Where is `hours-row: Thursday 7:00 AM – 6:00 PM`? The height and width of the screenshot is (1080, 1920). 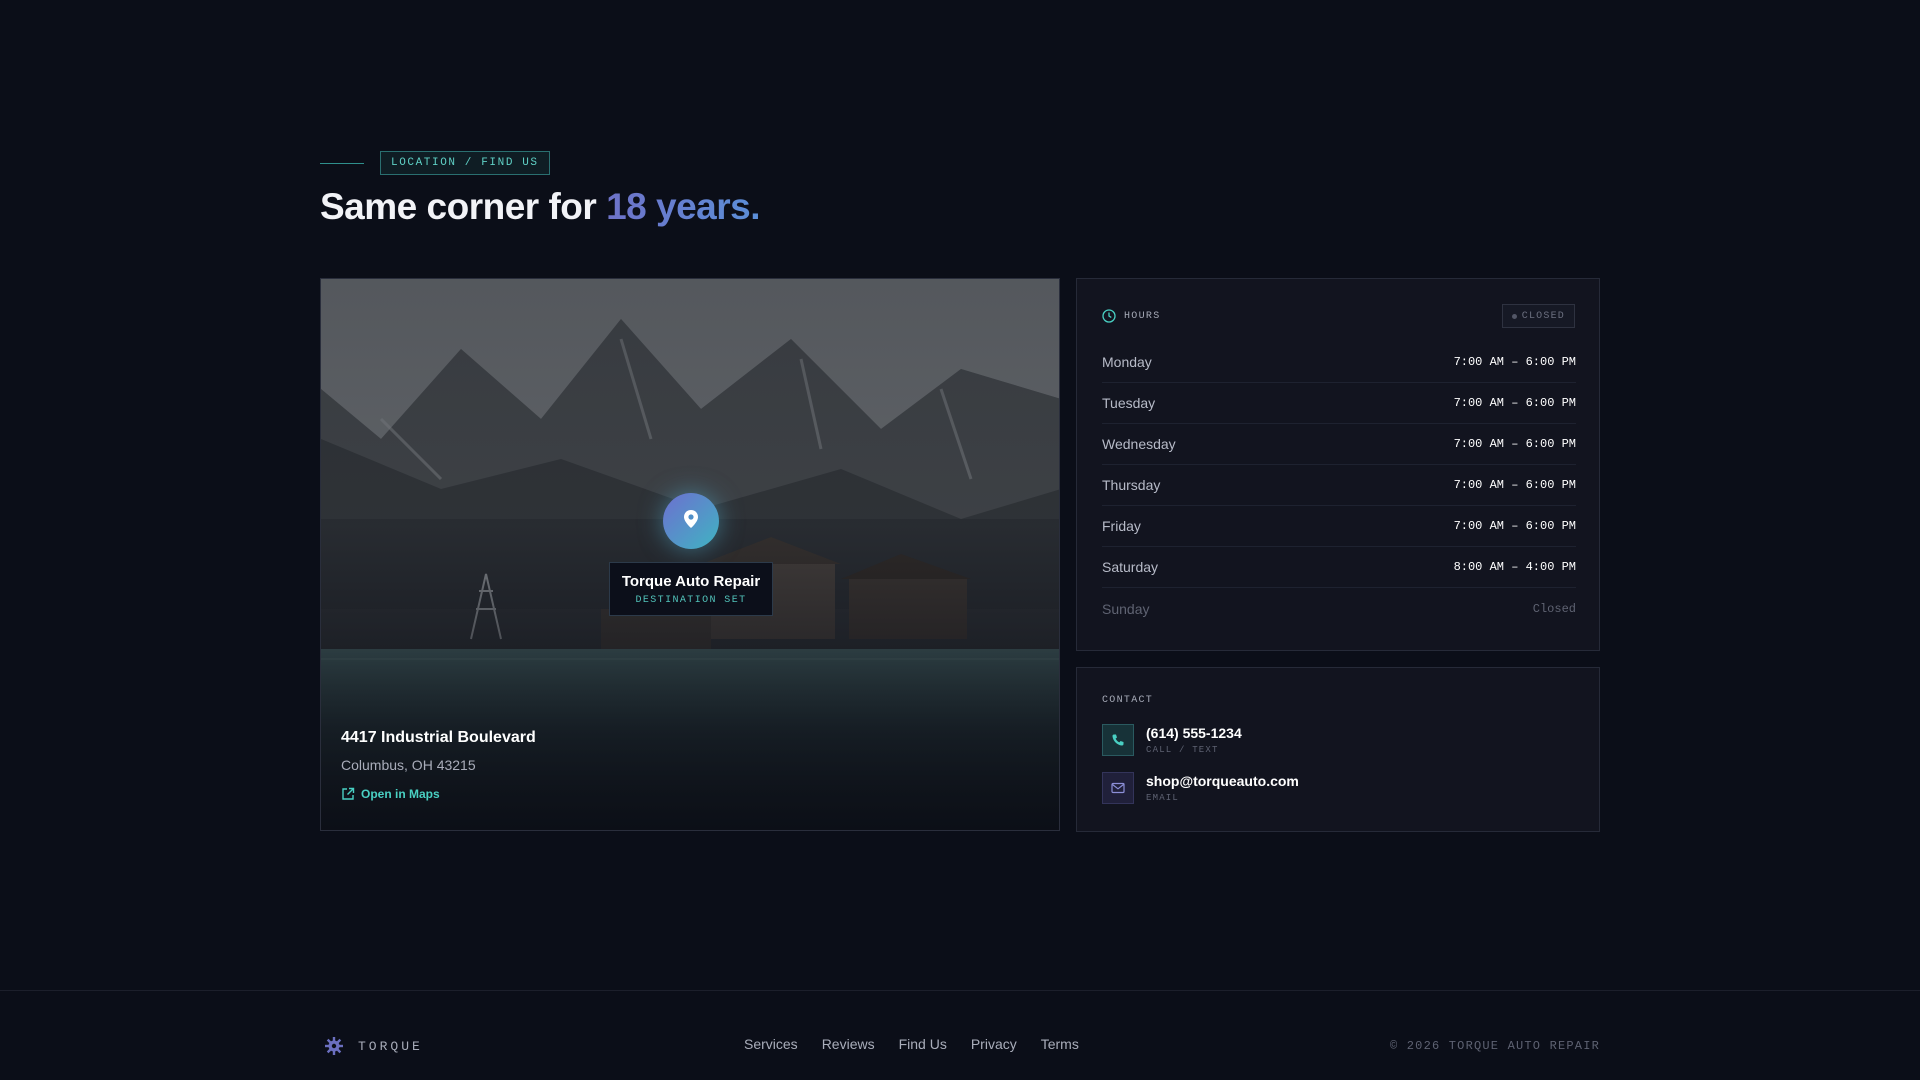 hours-row: Thursday 7:00 AM – 6:00 PM is located at coordinates (1339, 485).